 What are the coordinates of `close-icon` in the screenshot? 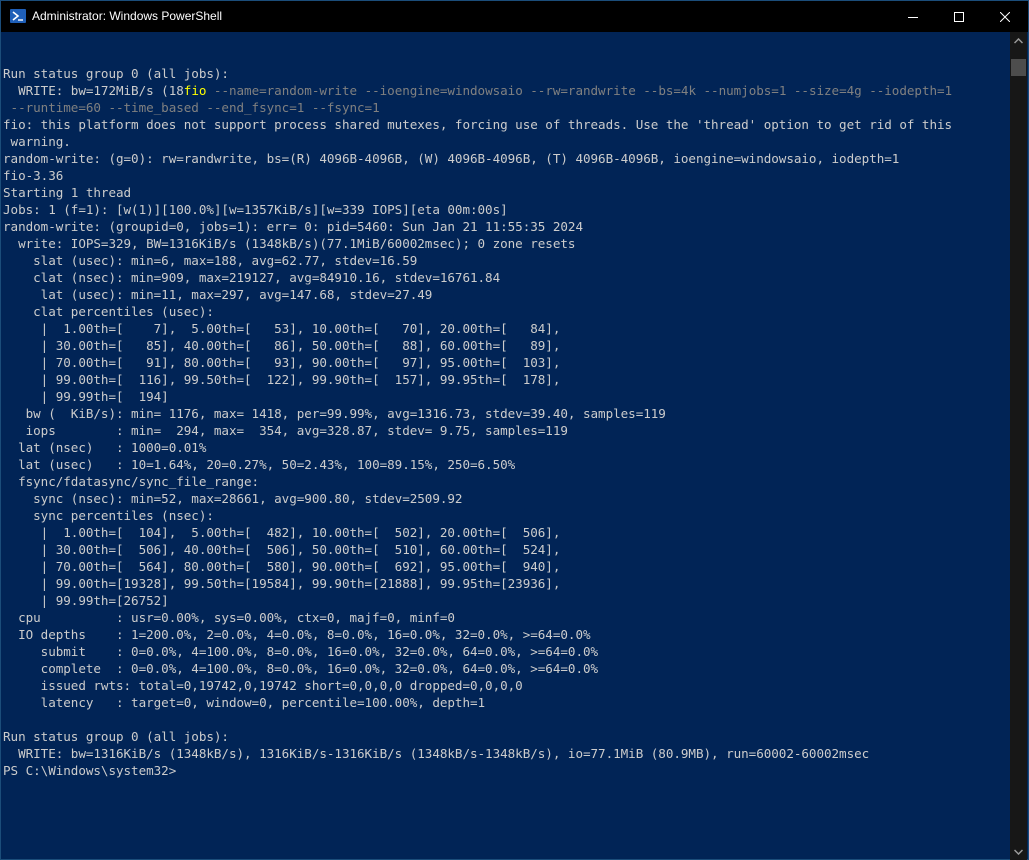 It's located at (1005, 16).